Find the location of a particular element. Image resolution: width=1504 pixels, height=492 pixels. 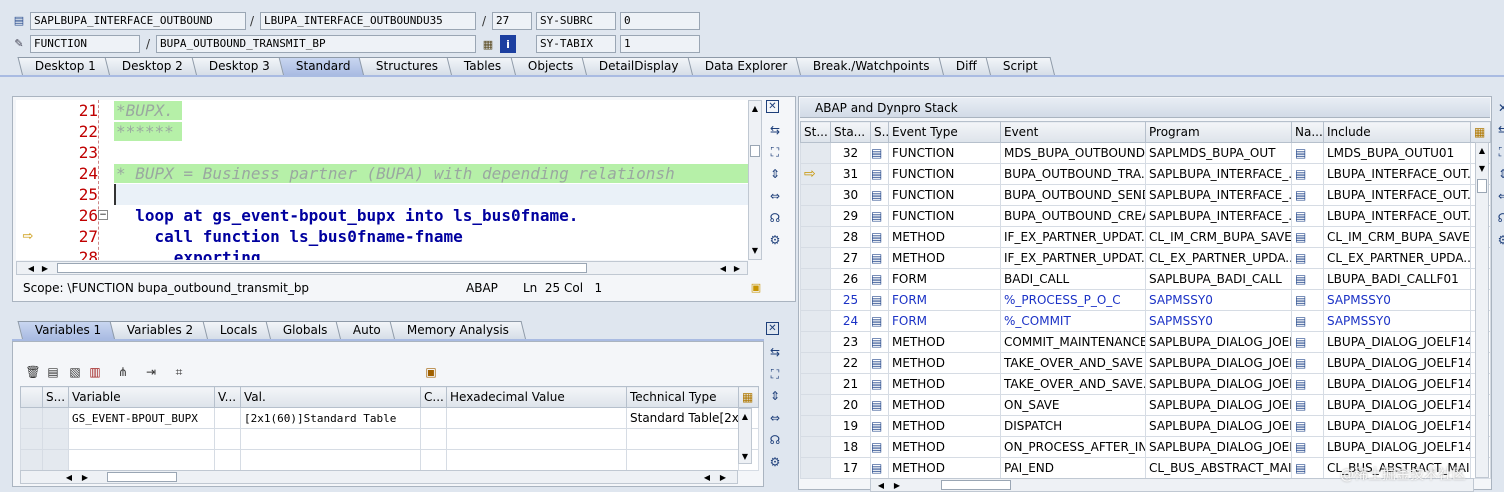

tab-standard: Standard is located at coordinates (323, 66).